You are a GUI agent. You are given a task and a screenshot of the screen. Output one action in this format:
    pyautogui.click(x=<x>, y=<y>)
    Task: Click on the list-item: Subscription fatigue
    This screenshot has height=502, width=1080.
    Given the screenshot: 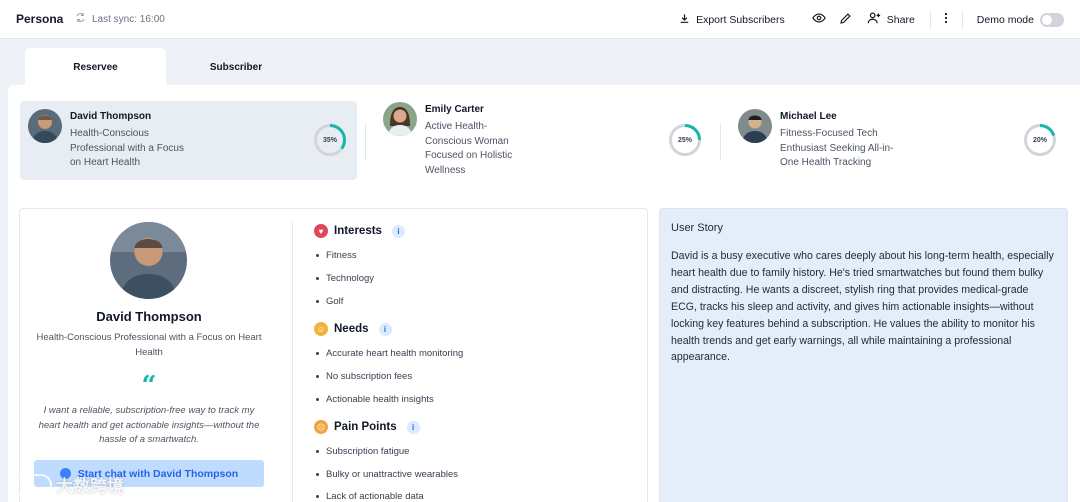 What is the action you would take?
    pyautogui.click(x=362, y=451)
    